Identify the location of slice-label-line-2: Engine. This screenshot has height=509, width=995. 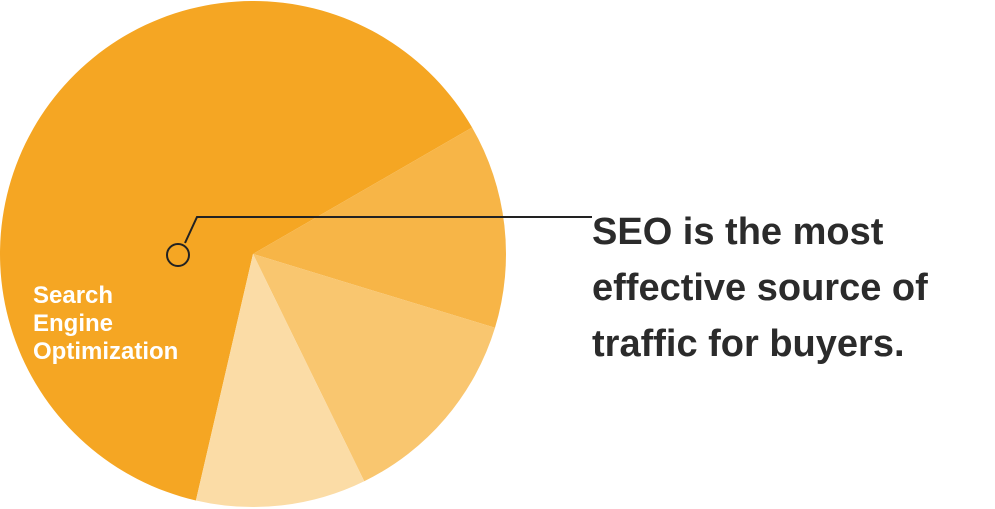
(73, 323).